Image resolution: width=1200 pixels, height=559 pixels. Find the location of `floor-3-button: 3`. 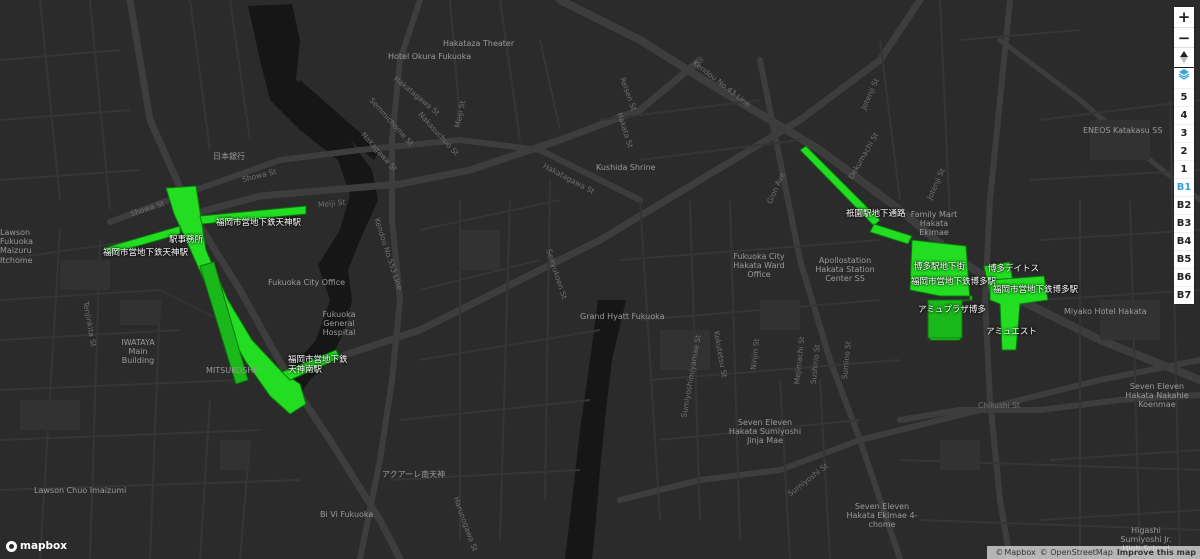

floor-3-button: 3 is located at coordinates (1184, 133).